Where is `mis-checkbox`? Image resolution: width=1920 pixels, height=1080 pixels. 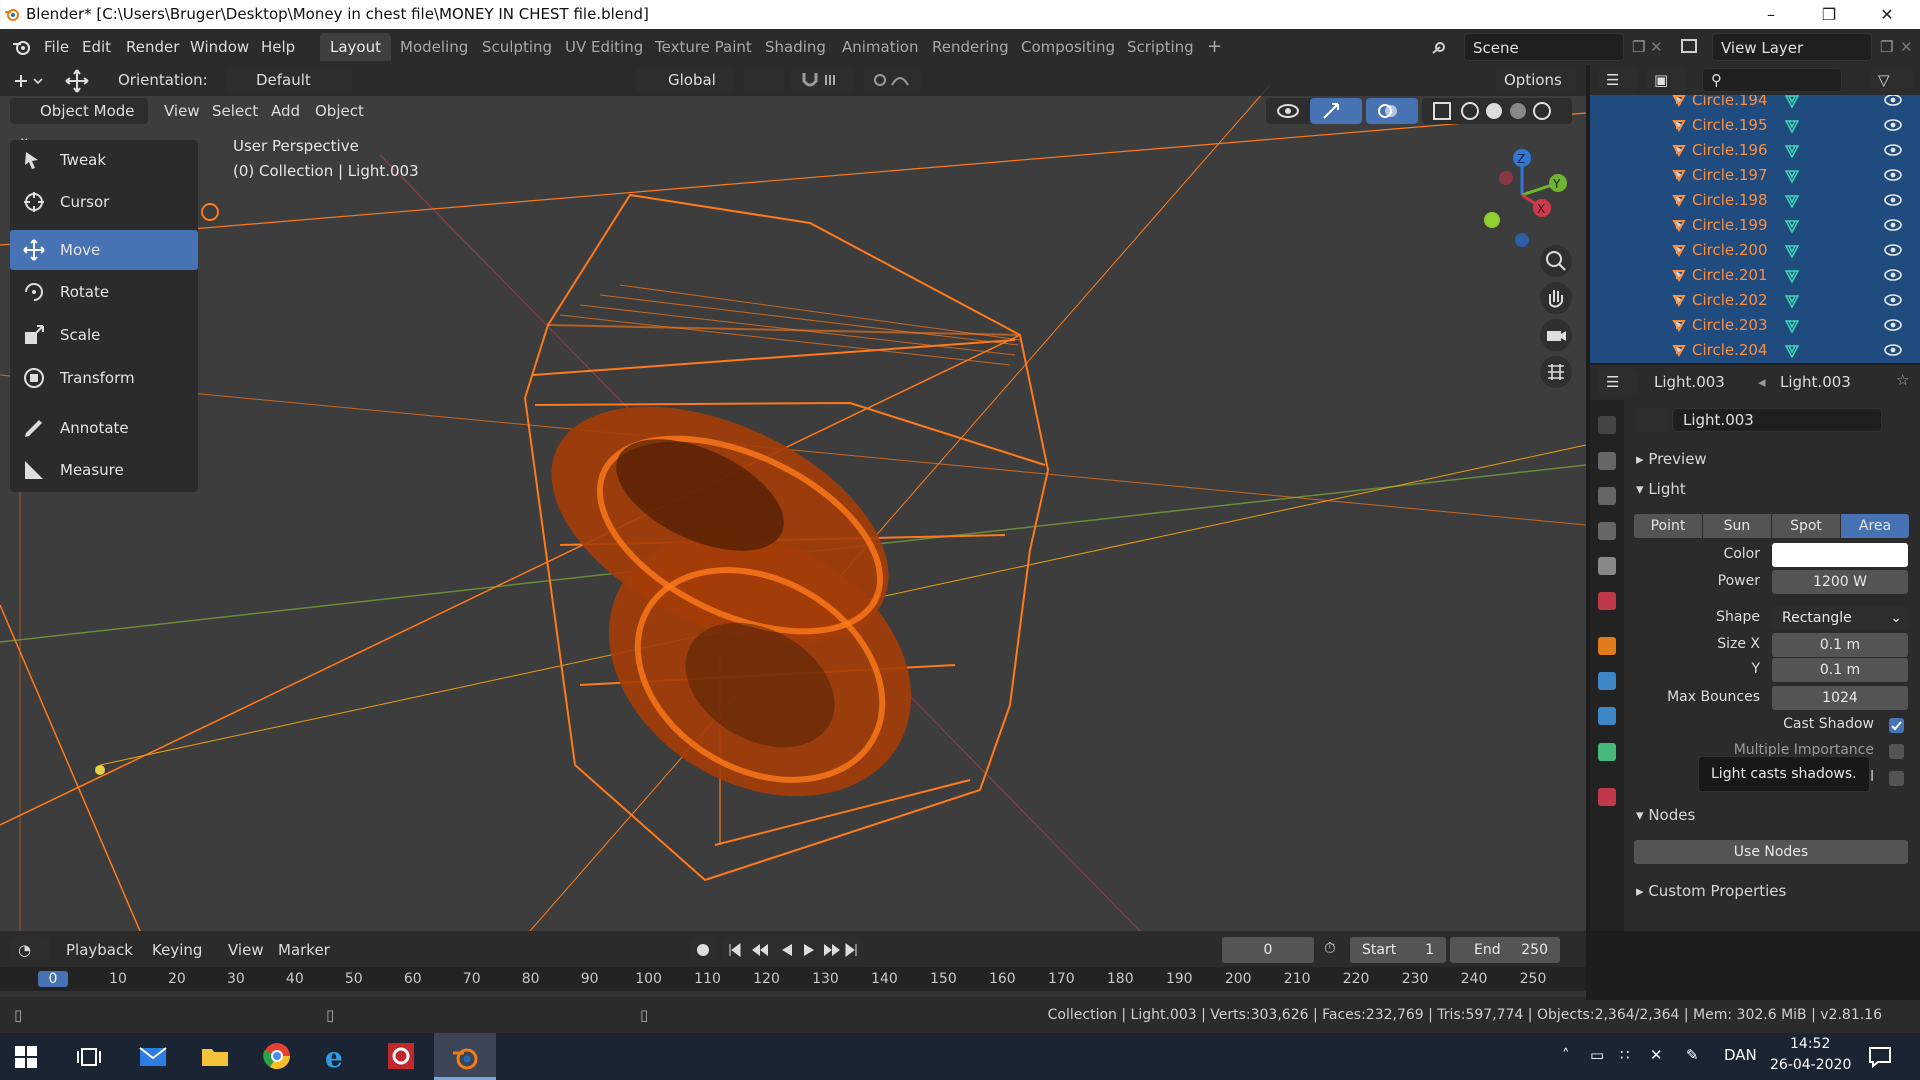 mis-checkbox is located at coordinates (1896, 751).